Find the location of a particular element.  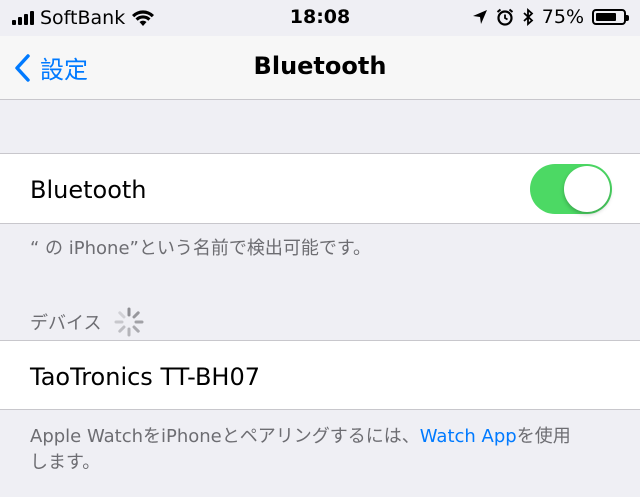

alarm-icon is located at coordinates (504, 17).